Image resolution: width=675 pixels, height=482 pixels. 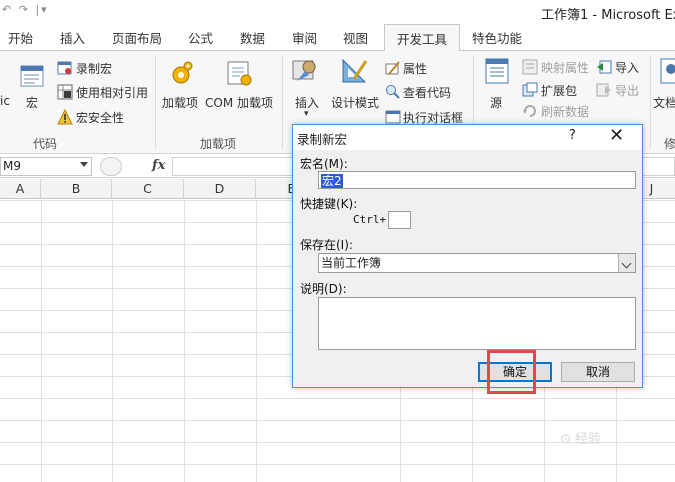 What do you see at coordinates (12, 166) in the screenshot?
I see `name-box-value: M9` at bounding box center [12, 166].